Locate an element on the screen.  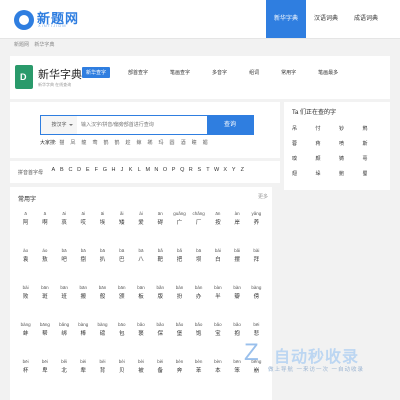
letter-o: O is located at coordinates (165, 170).